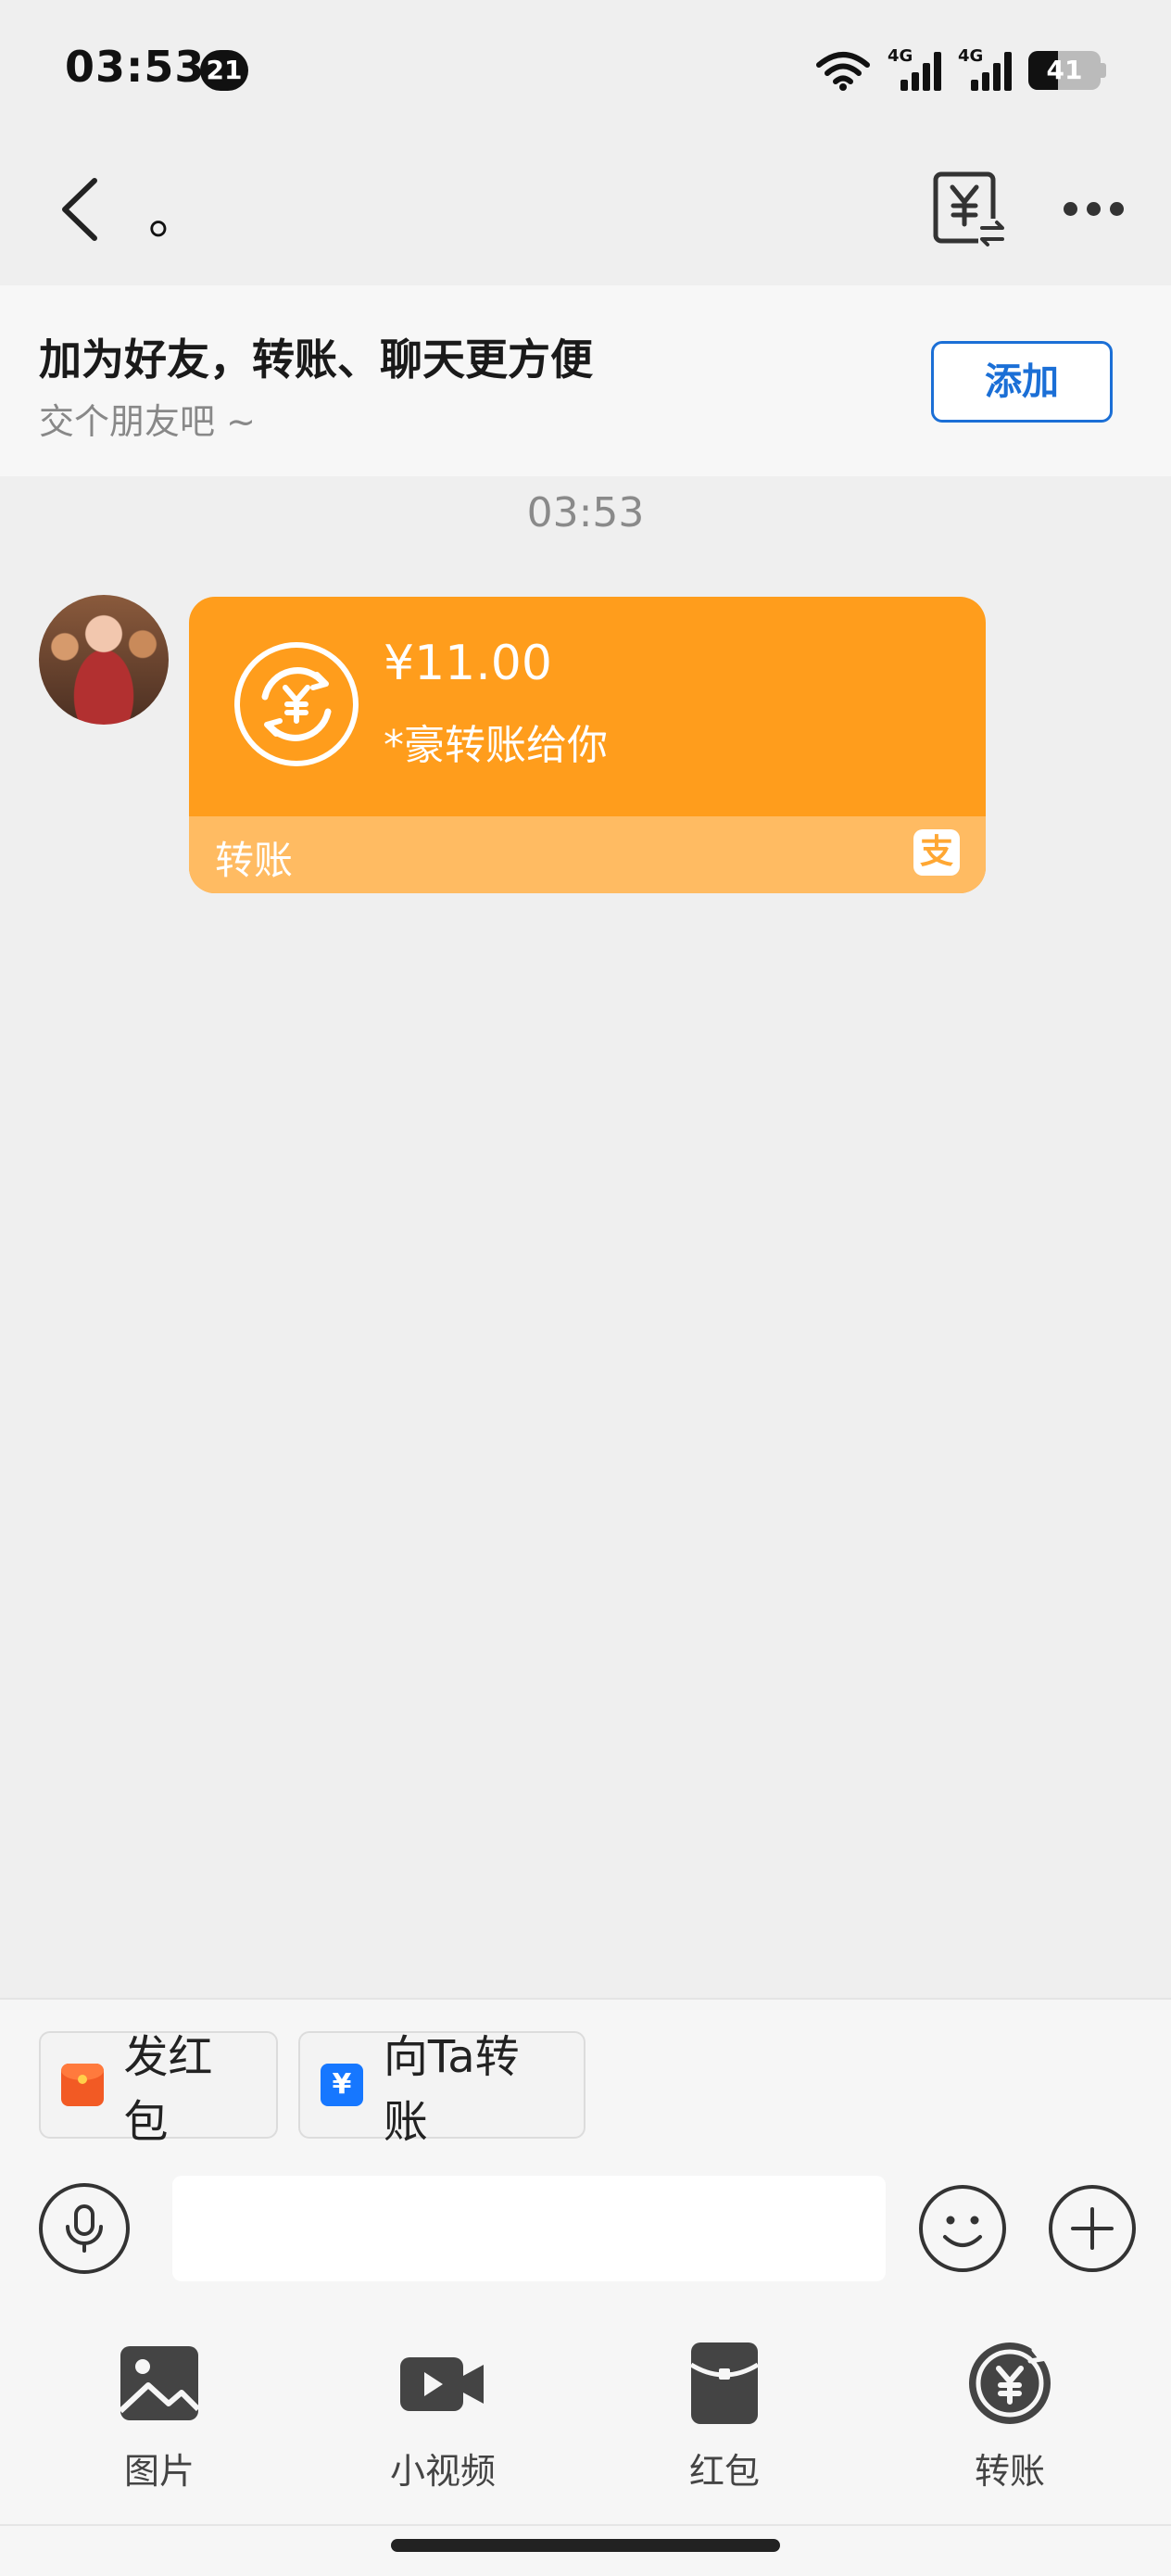 This screenshot has height=2576, width=1171. Describe the element at coordinates (159, 2429) in the screenshot. I see `toolbar-photo: 图片` at that location.